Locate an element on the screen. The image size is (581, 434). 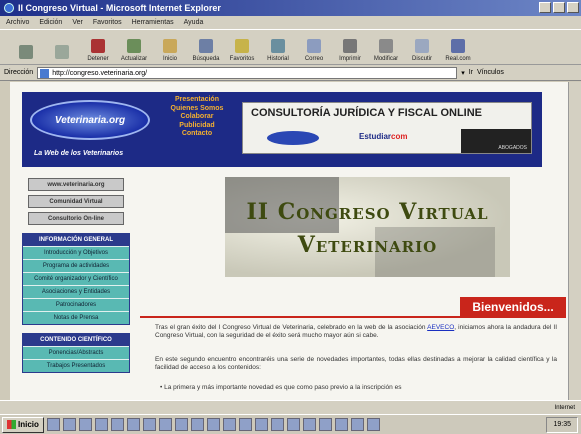
home-button: Inicio is located at coordinates (170, 47).